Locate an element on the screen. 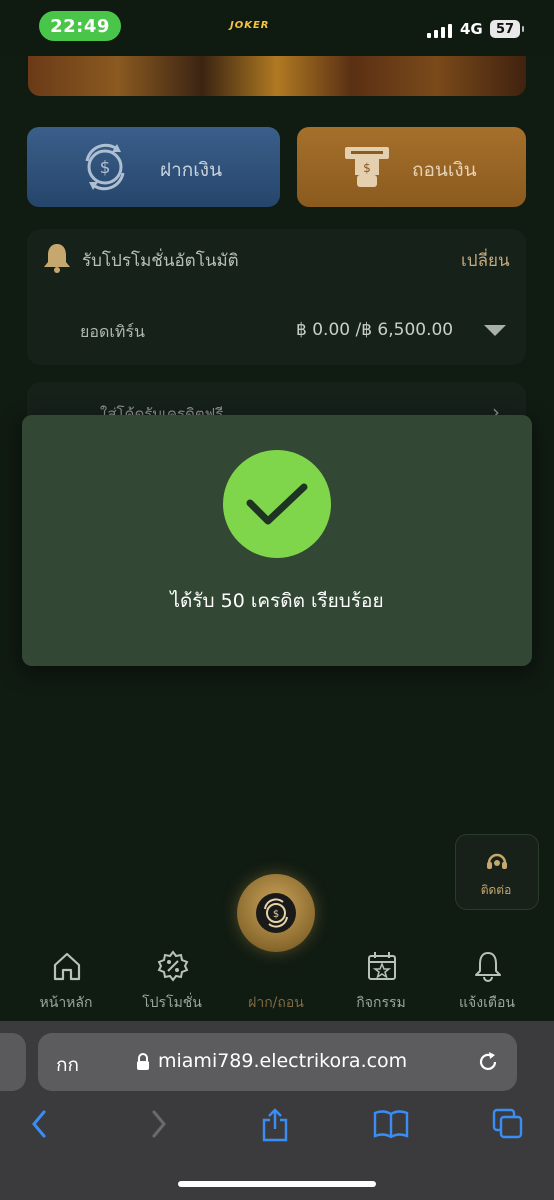  previous-tab-preview is located at coordinates (13, 1062).